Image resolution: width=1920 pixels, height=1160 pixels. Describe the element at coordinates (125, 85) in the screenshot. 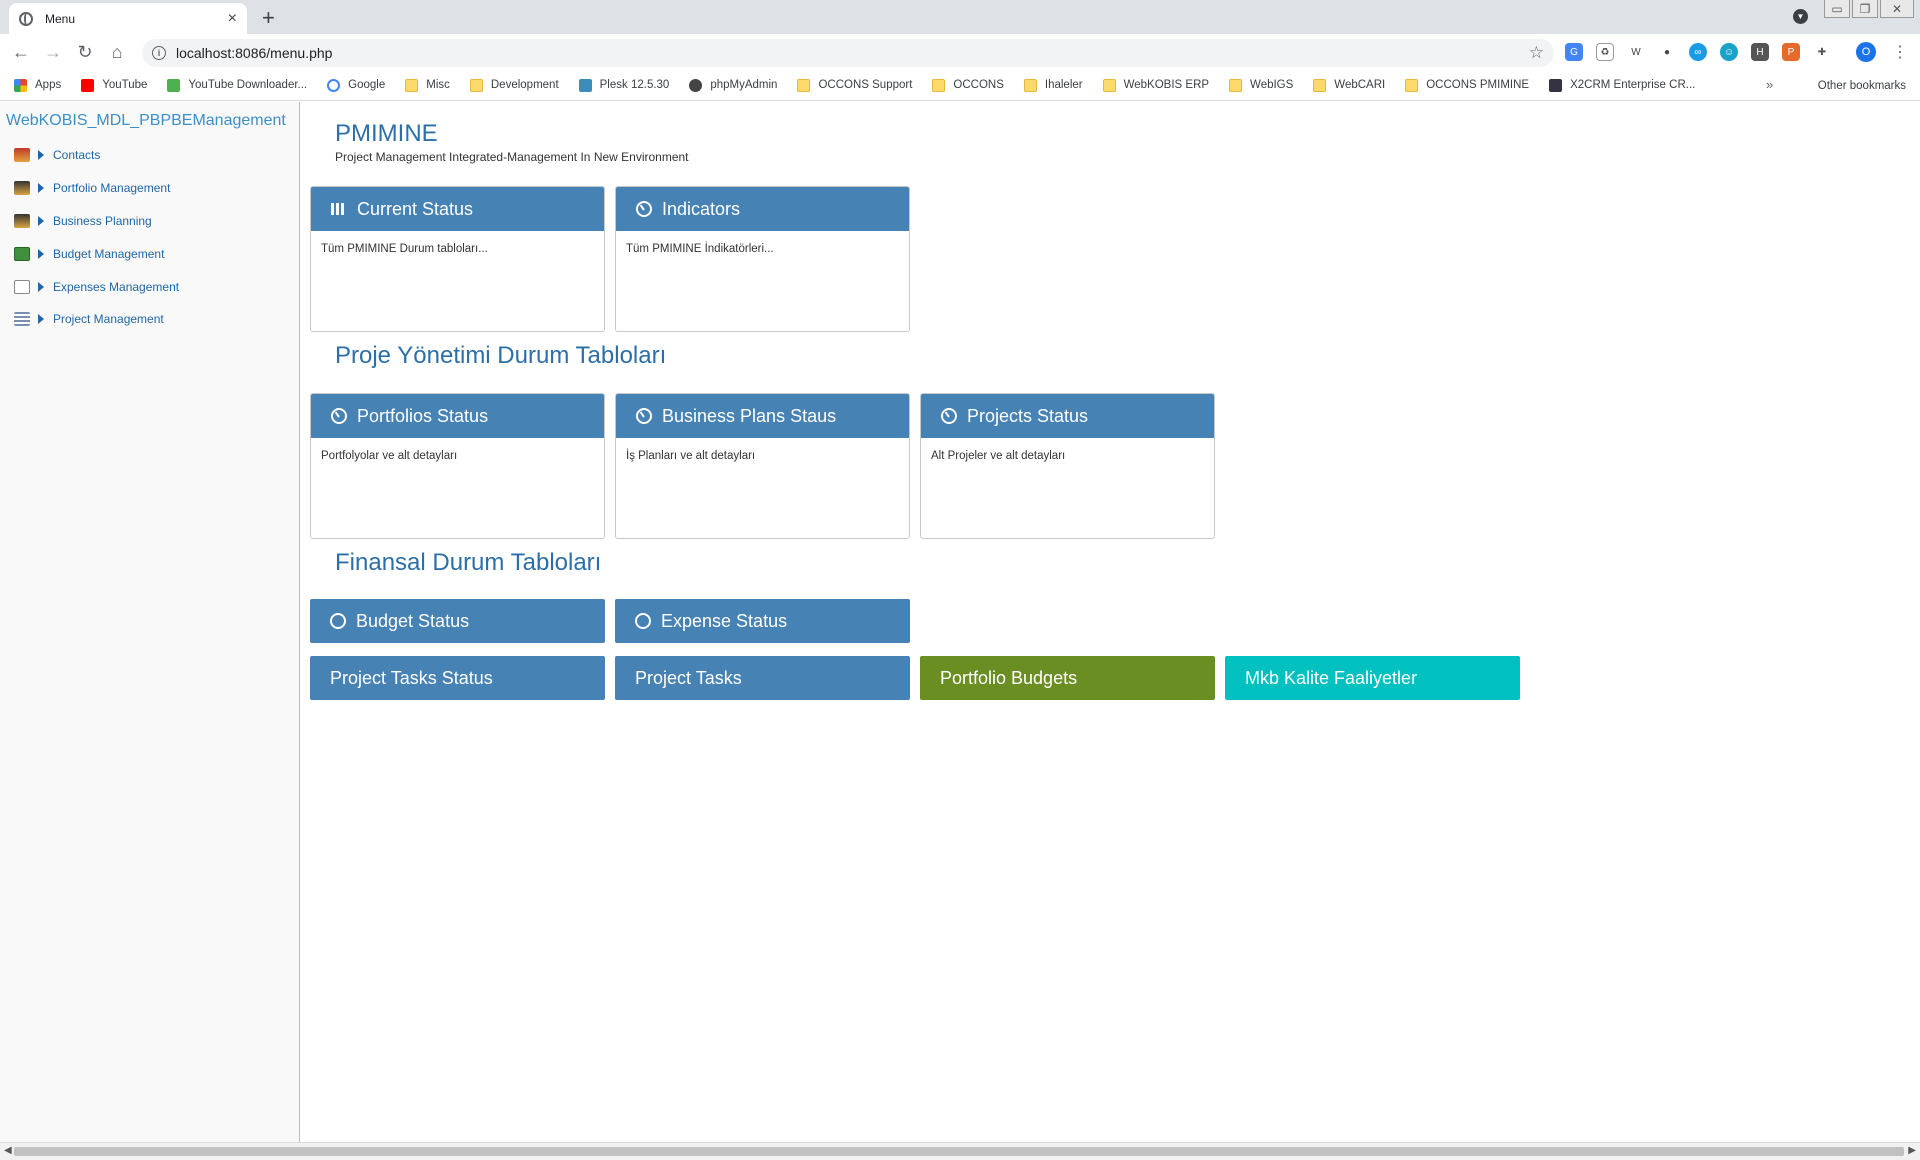

I see `bookmark-label: YouTube` at that location.